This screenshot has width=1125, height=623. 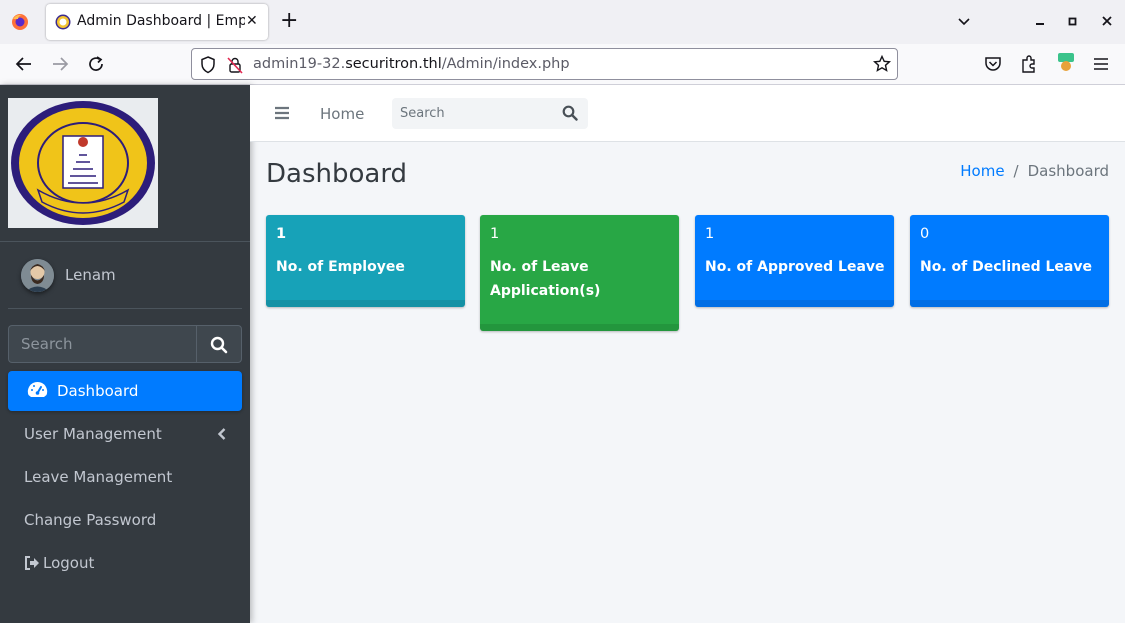 I want to click on sidebar-search-button, so click(x=219, y=344).